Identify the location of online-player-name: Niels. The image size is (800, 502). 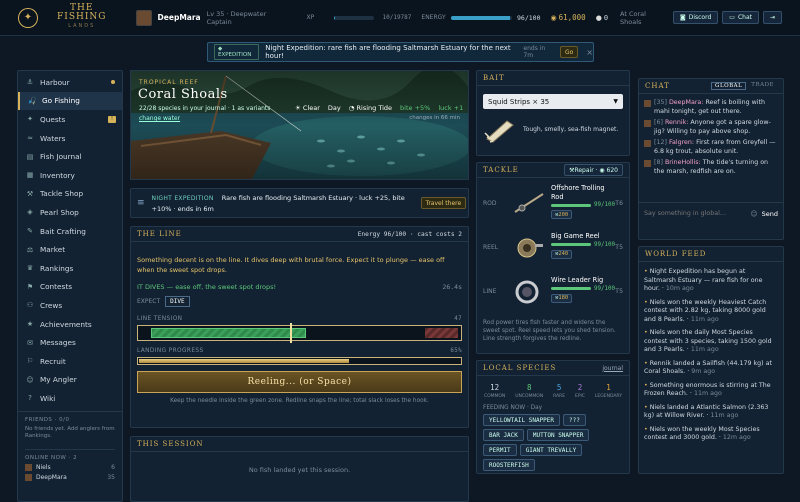
(43, 467).